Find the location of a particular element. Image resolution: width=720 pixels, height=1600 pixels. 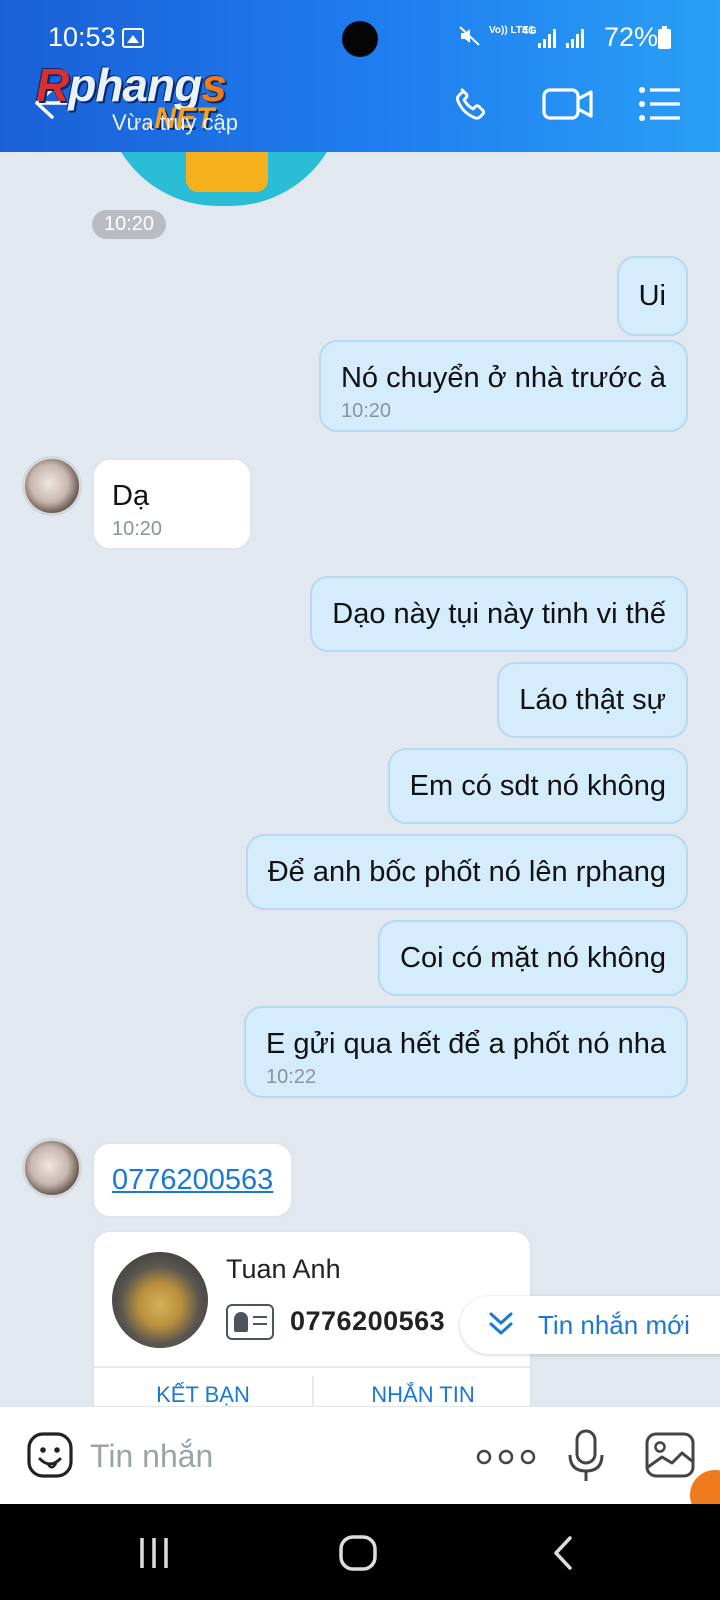

video-camera-icon is located at coordinates (568, 104).